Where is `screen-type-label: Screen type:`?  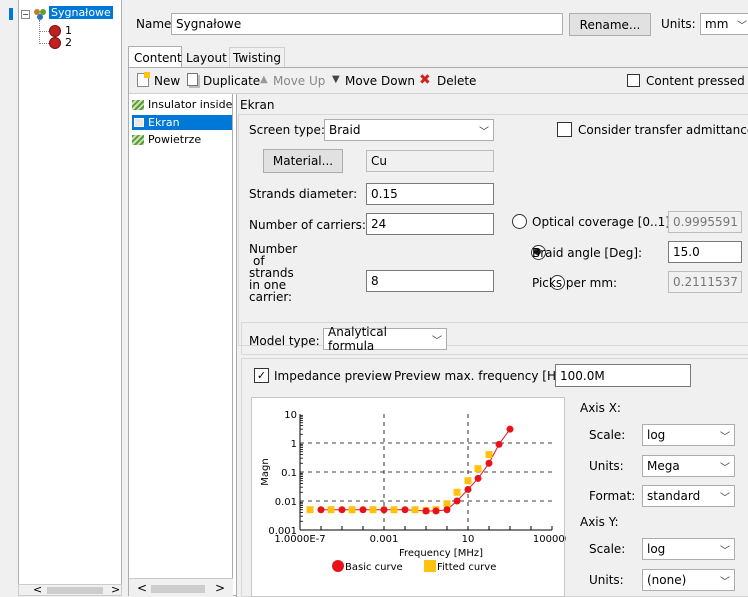
screen-type-label: Screen type: is located at coordinates (287, 130).